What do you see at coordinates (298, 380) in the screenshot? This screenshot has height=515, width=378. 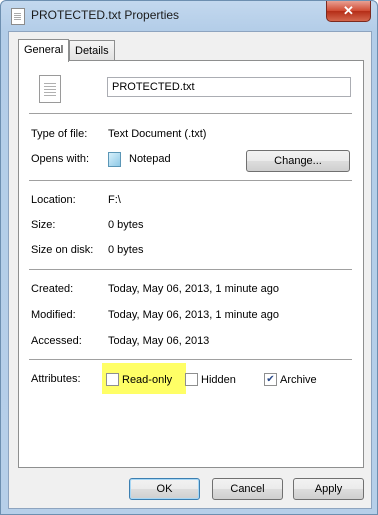 I see `archive-label: Archive` at bounding box center [298, 380].